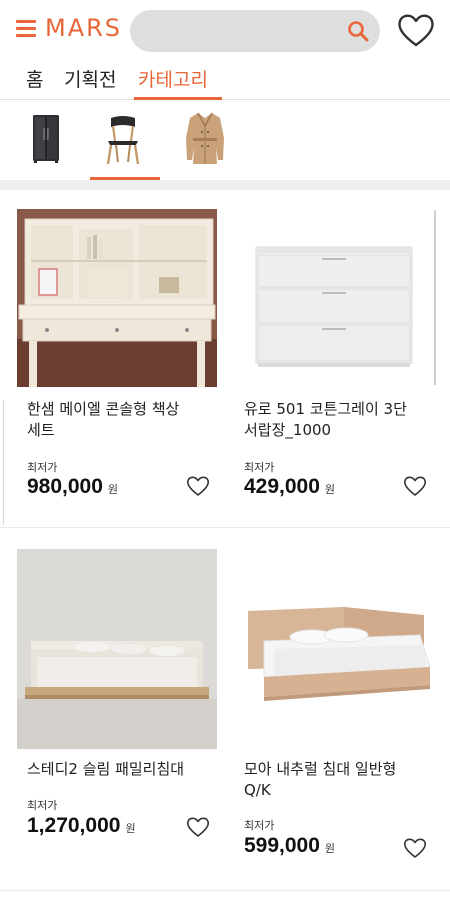 The image size is (450, 900). I want to click on product-price: 599,000 원, so click(289, 846).